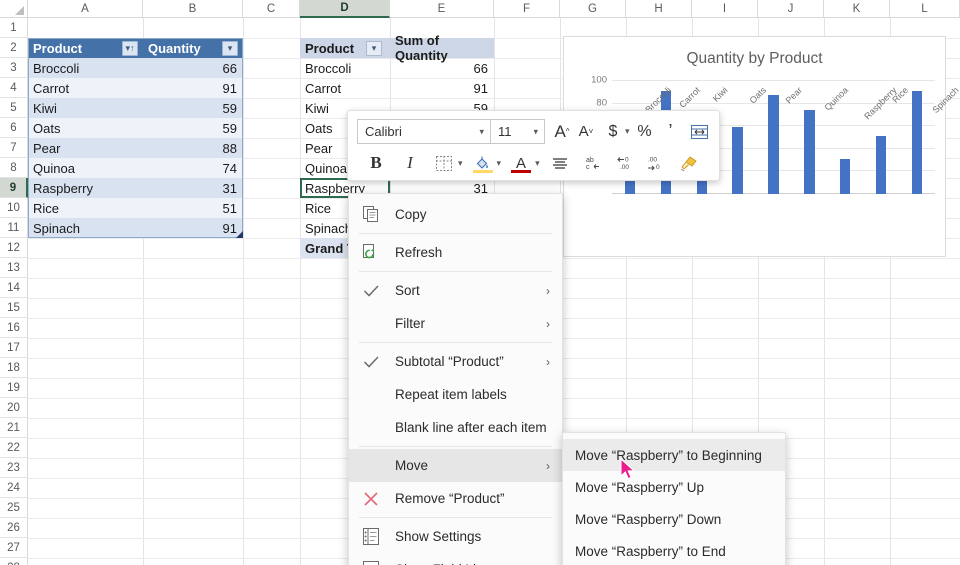 The height and width of the screenshot is (565, 960). What do you see at coordinates (674, 487) in the screenshot?
I see `submenu-item-2: Move “Raspberry” Up` at bounding box center [674, 487].